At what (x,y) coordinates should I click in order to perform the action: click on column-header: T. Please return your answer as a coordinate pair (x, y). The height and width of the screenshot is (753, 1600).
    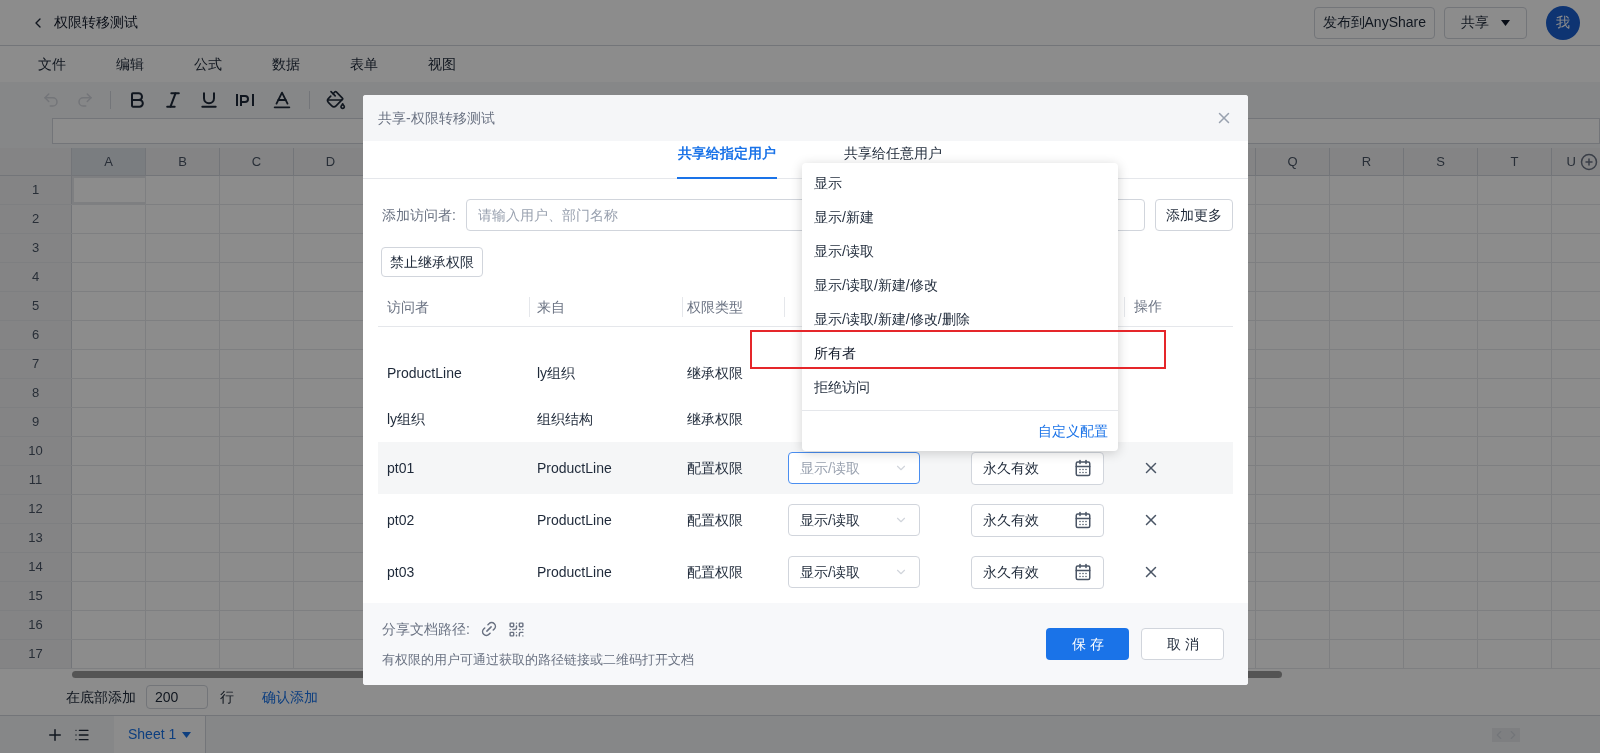
    Looking at the image, I should click on (1514, 161).